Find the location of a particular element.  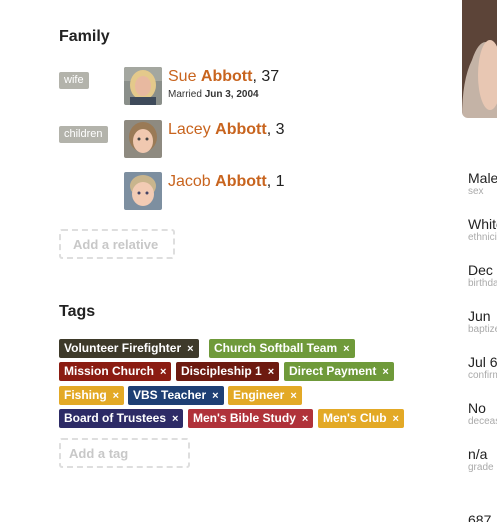

married-info: Married Jun 3, 2004 is located at coordinates (213, 94).